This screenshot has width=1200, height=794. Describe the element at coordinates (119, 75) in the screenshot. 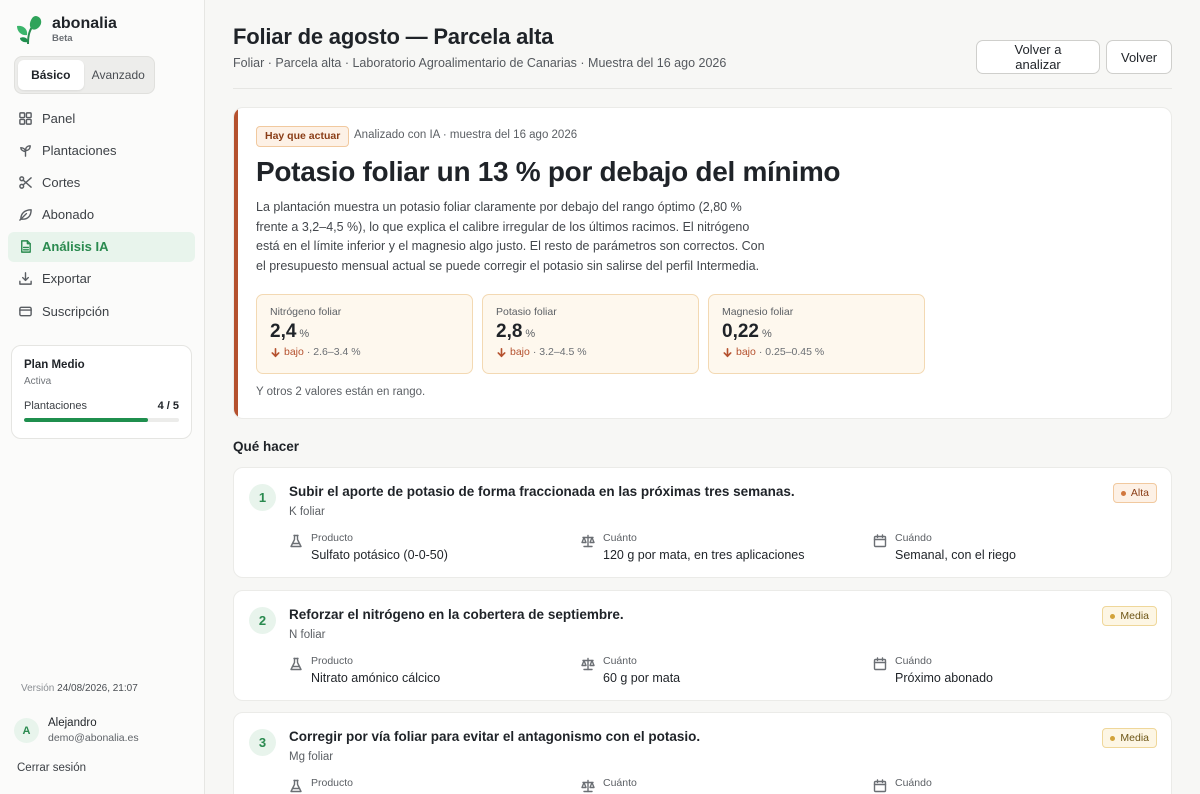

I see `mode-advanced-button: Avanzado` at that location.